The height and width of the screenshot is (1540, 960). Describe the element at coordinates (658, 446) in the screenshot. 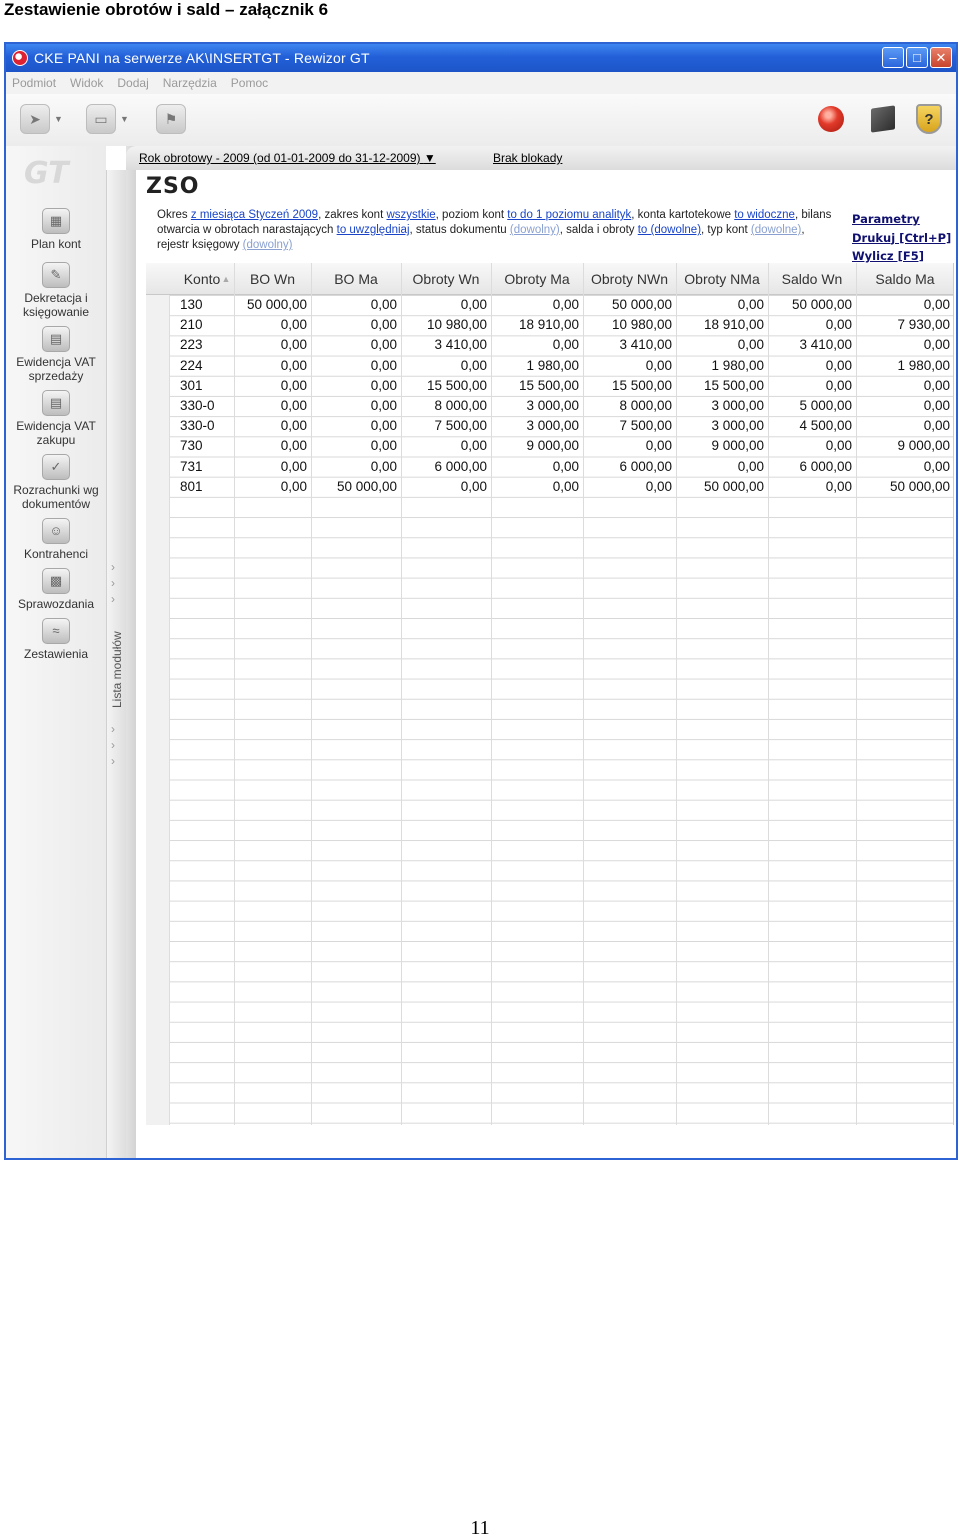

I see `cell-obroty-nwn: 0,00` at that location.